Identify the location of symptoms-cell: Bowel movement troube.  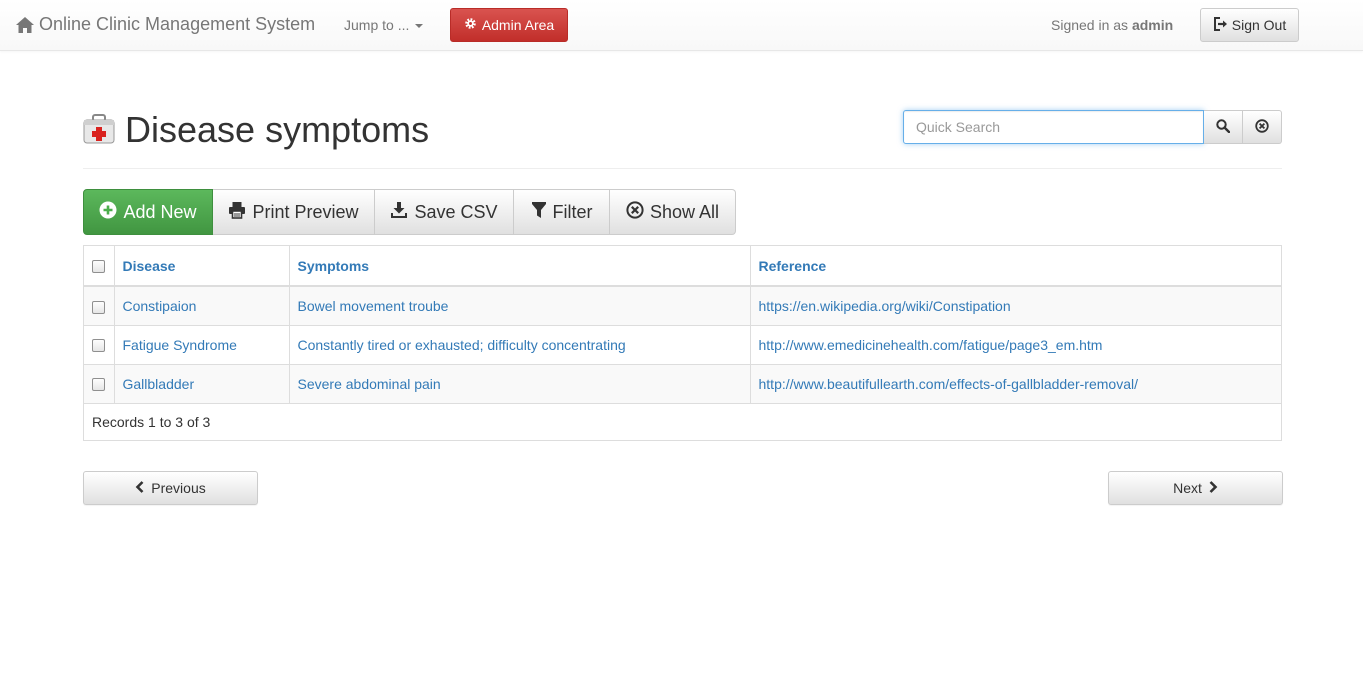
(520, 306).